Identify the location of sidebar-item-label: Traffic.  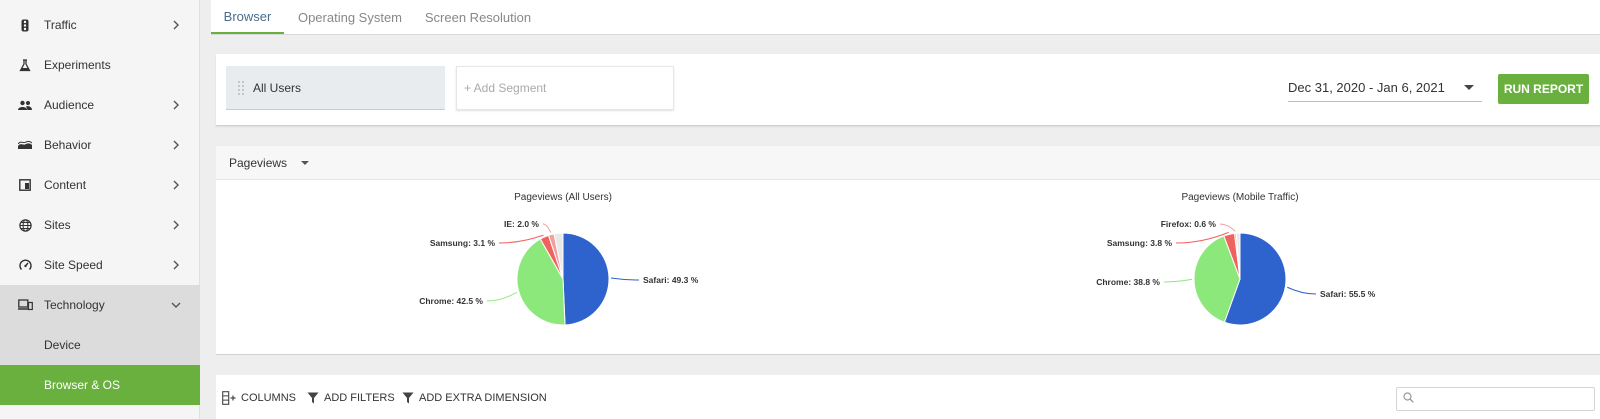
(60, 25).